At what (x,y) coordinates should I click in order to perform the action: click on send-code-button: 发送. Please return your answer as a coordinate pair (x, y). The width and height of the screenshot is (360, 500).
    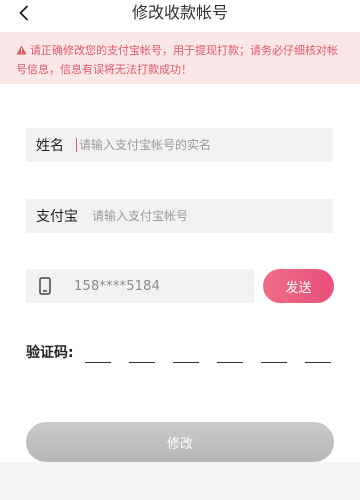
    Looking at the image, I should click on (298, 286).